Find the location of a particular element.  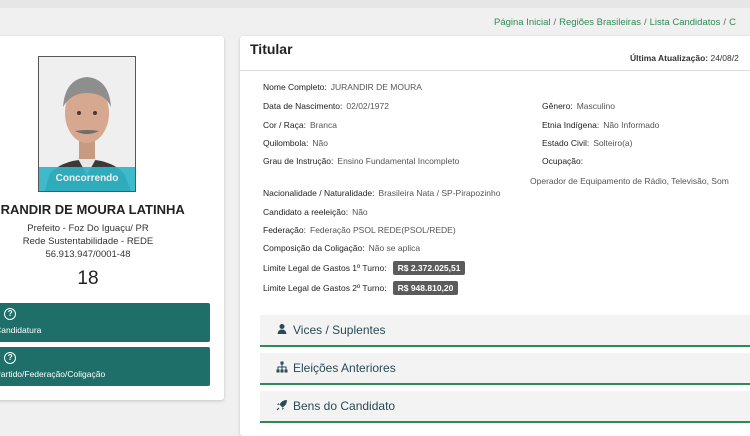

field-label: Limite Legal de Gastos 2º Turno: is located at coordinates (325, 288).